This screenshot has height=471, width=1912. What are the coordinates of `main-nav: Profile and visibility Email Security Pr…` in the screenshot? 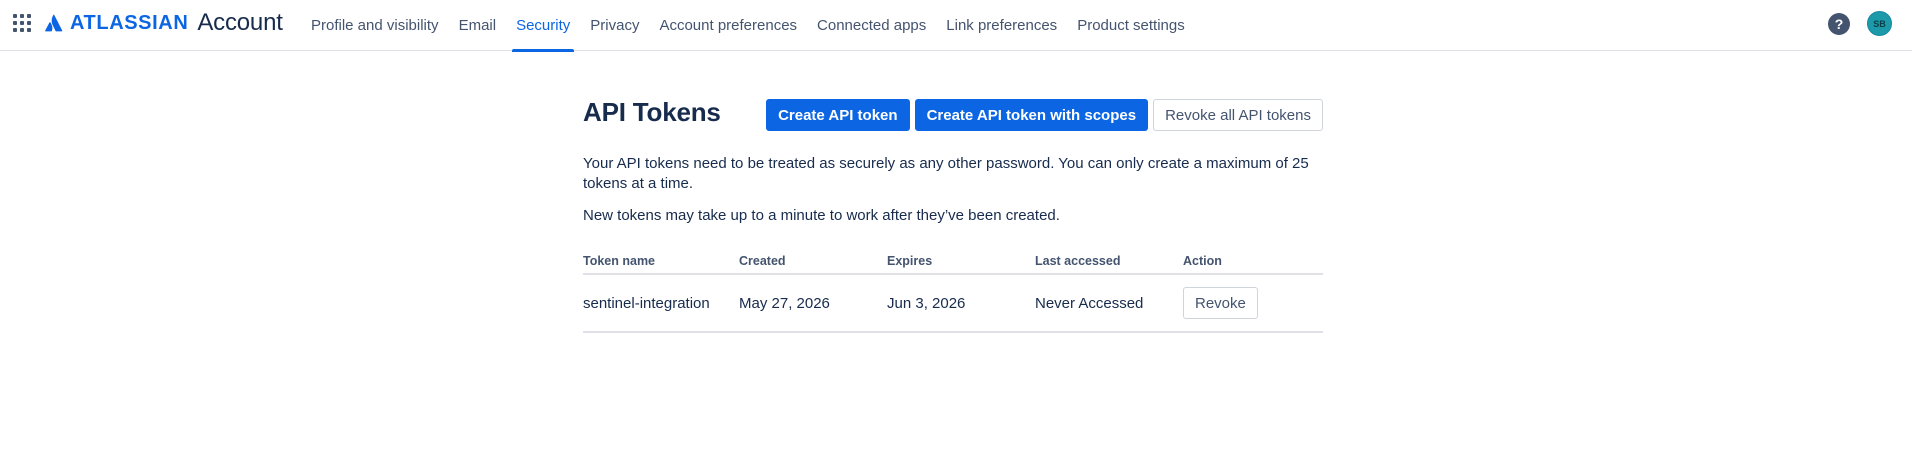 It's located at (748, 26).